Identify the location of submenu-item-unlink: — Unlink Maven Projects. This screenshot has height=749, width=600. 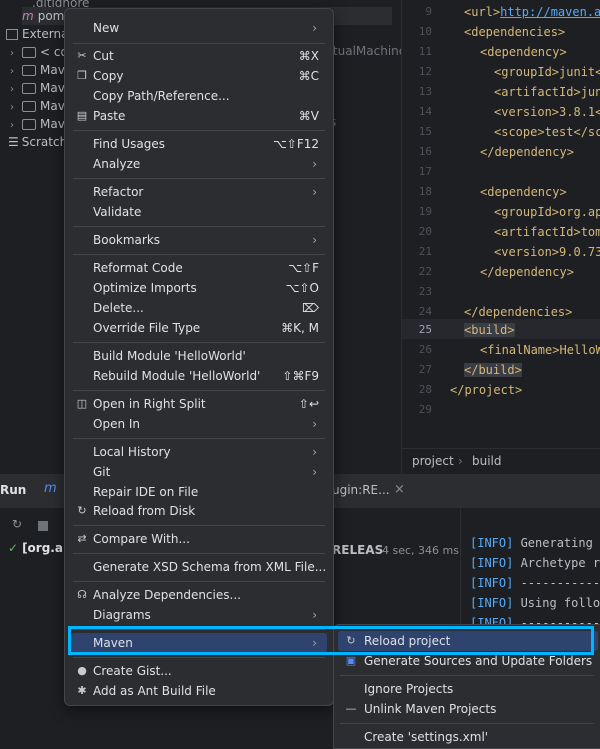
(468, 709).